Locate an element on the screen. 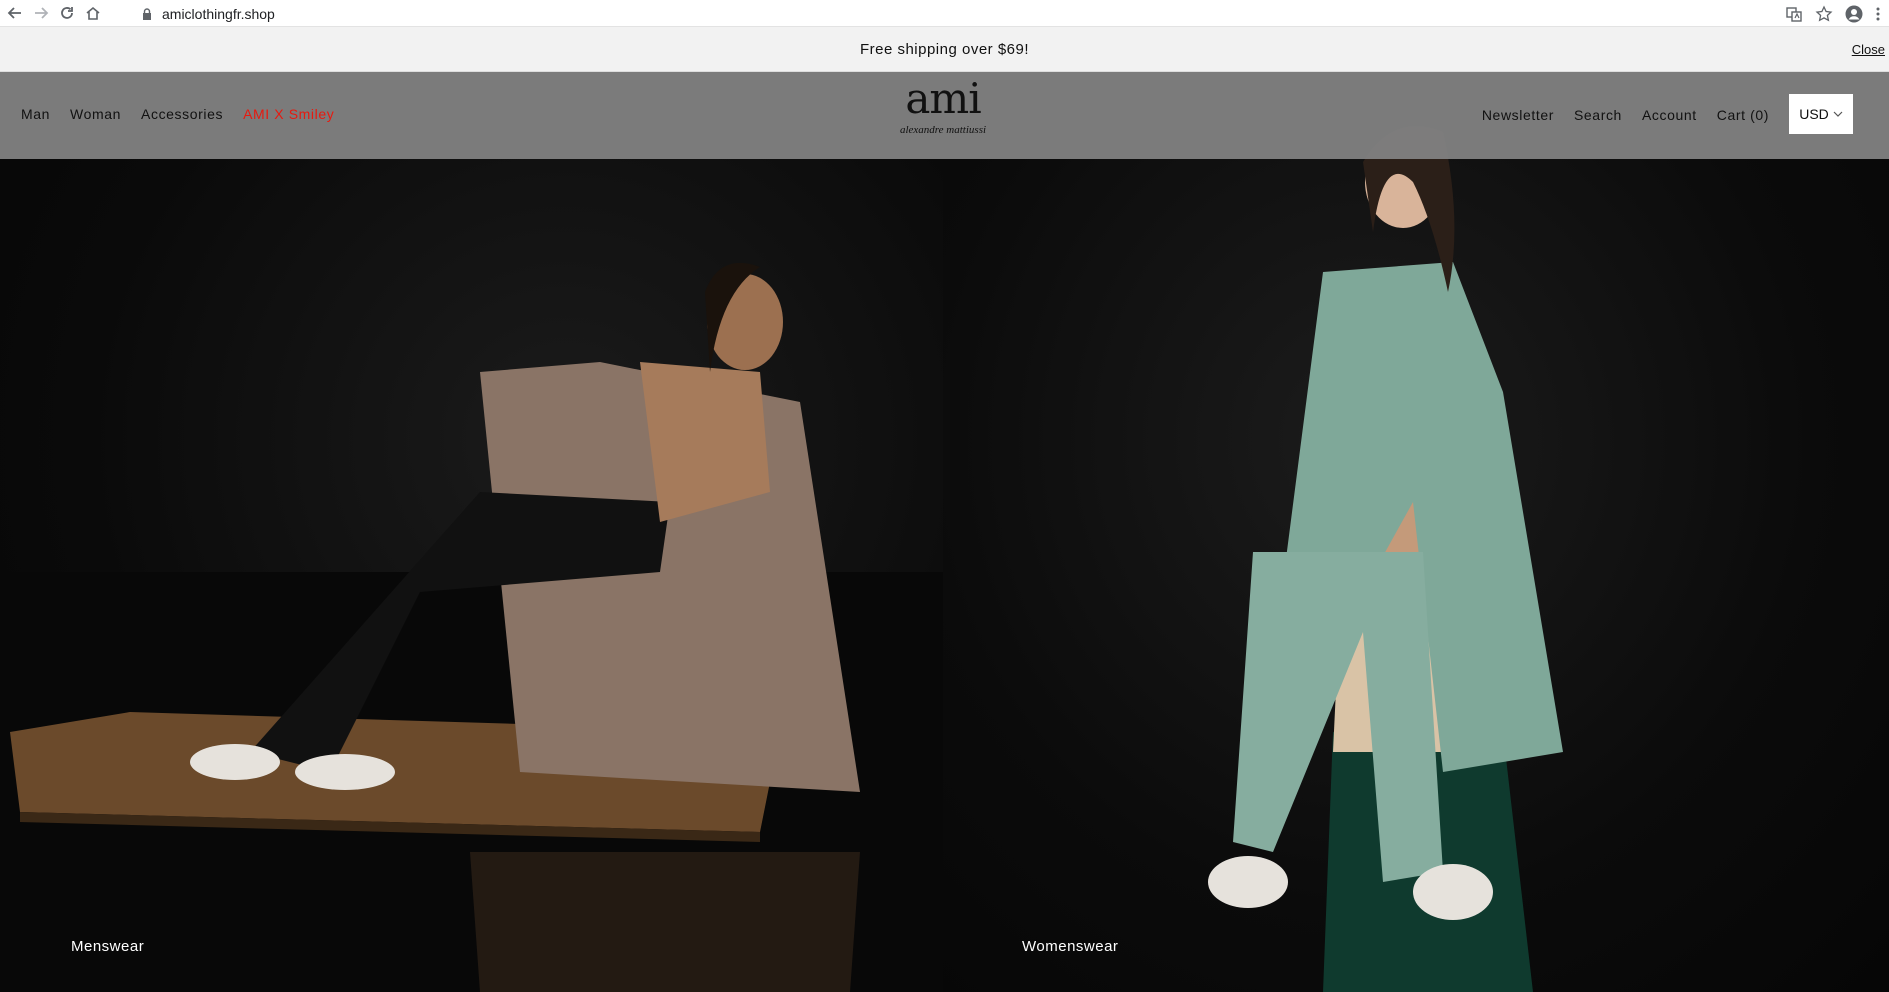 This screenshot has width=1889, height=992. translate-icon is located at coordinates (1794, 14).